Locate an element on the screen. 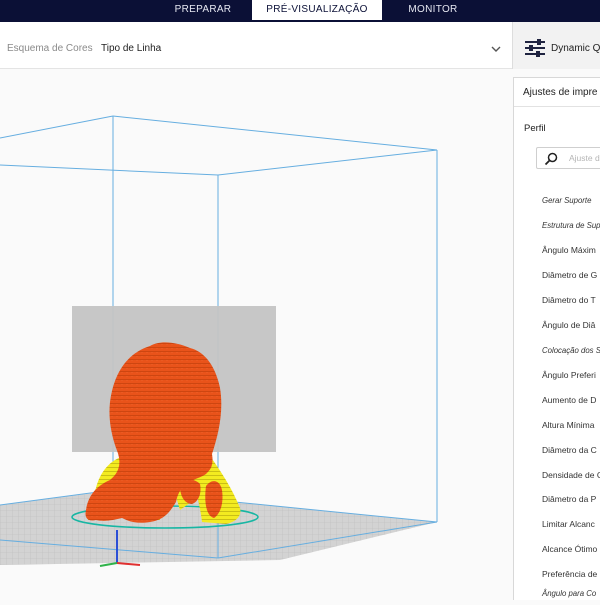 The width and height of the screenshot is (600, 605). tab-pre-visualizacao: PRÉ-VISUALIZAÇÃO is located at coordinates (317, 10).